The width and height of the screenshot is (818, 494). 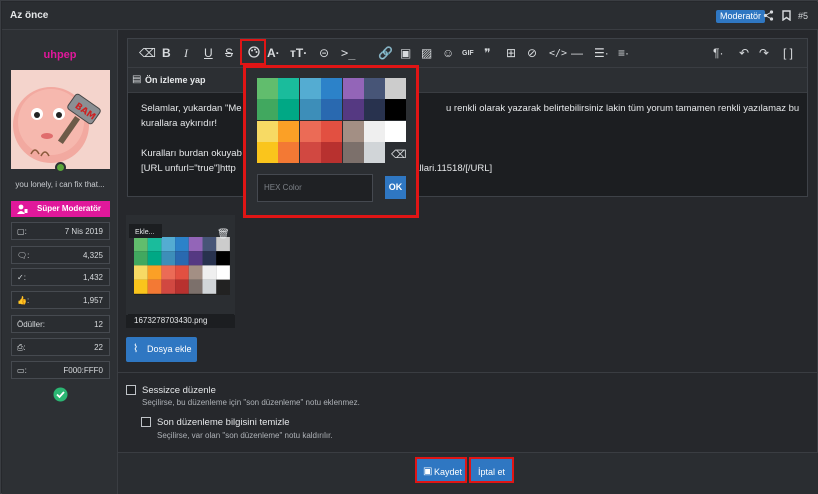 What do you see at coordinates (718, 53) in the screenshot?
I see `paragraph-icon: ¶·` at bounding box center [718, 53].